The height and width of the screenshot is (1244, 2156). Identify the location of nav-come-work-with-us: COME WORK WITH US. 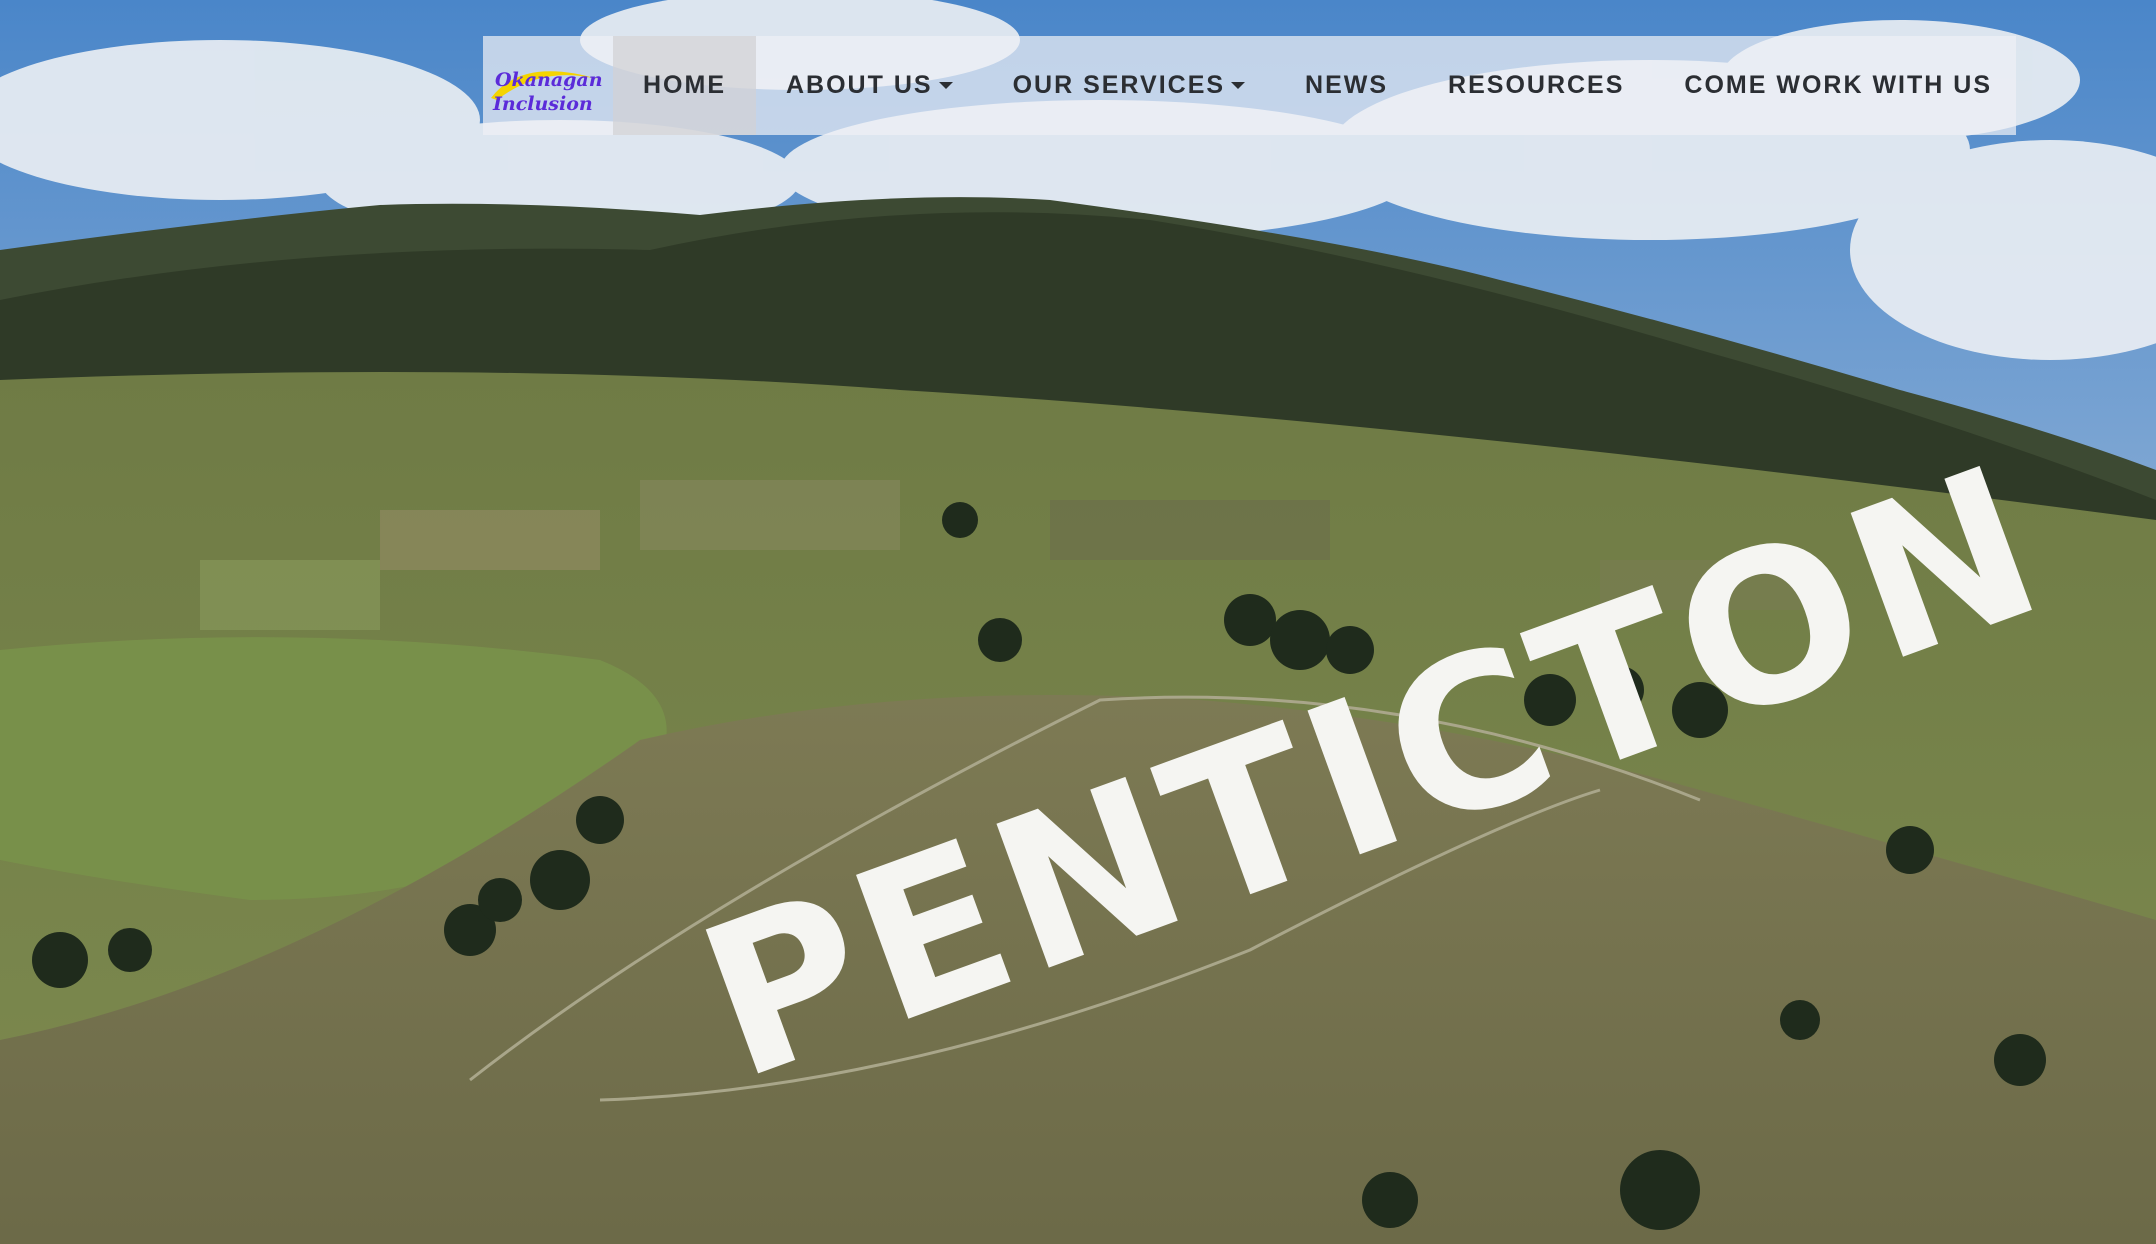
(1838, 85).